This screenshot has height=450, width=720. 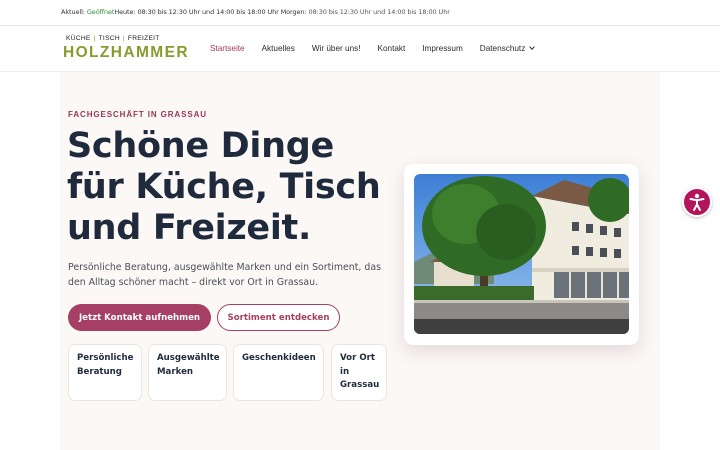 I want to click on open-status: Geöffnet, so click(x=100, y=12).